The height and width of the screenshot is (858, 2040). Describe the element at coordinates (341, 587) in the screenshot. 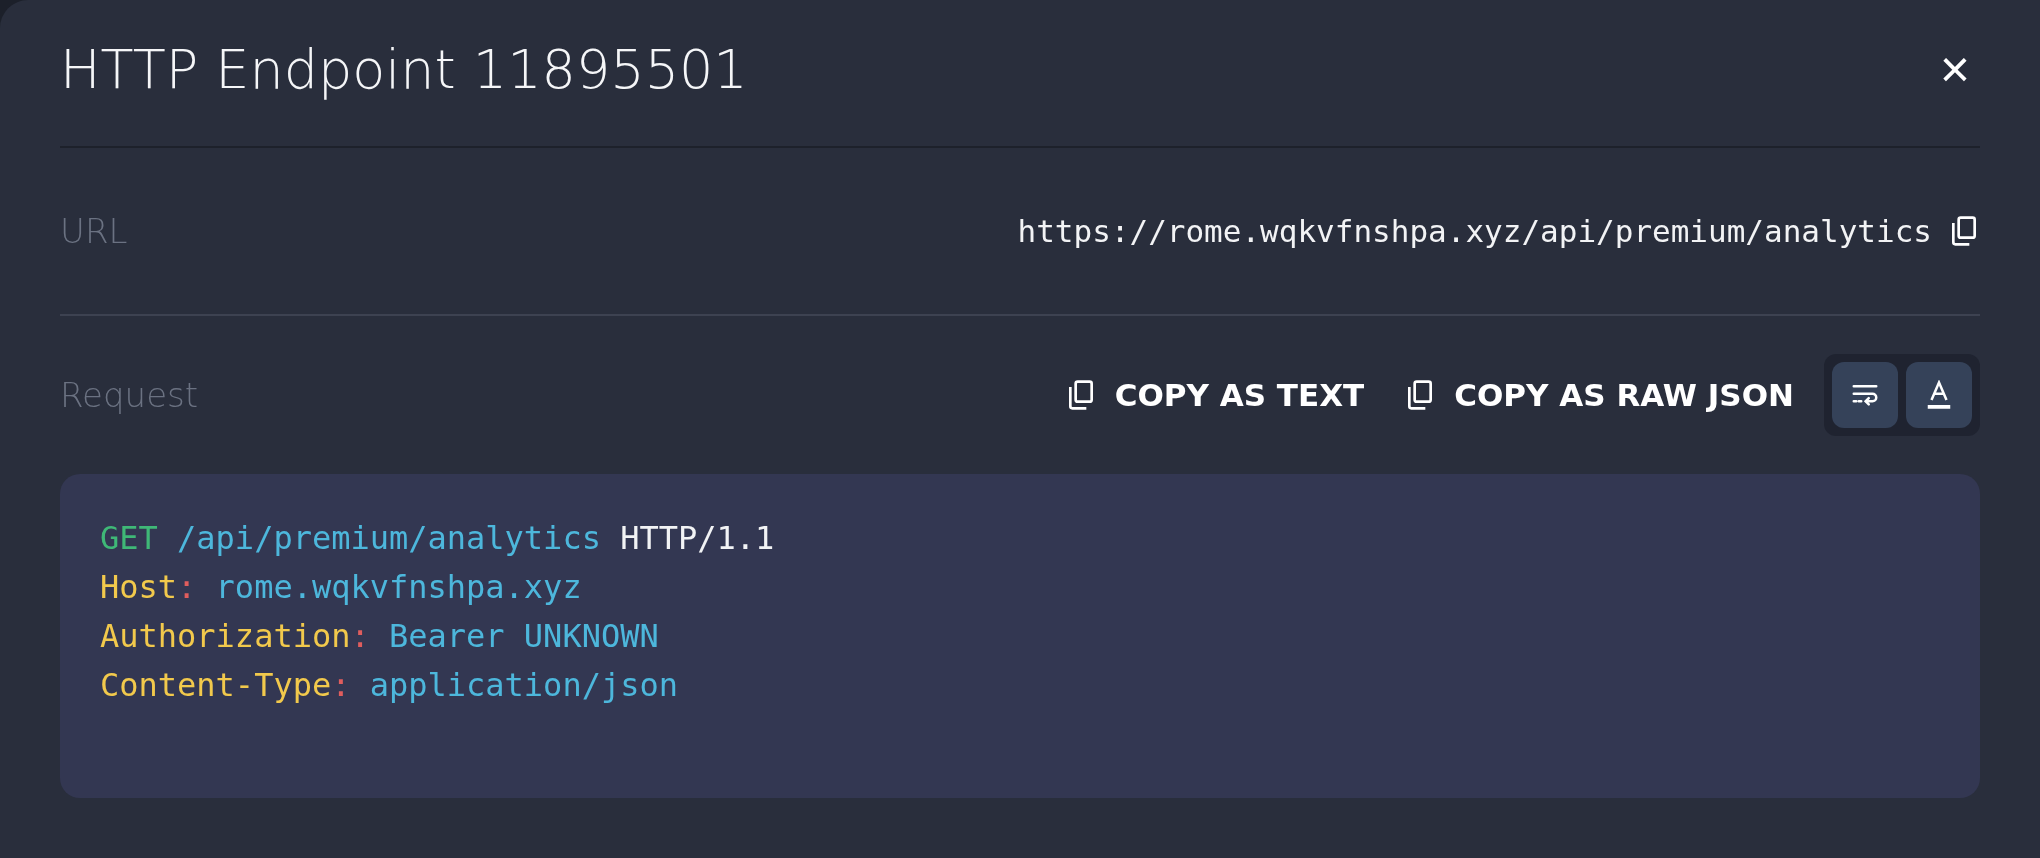

I see `code-line: Host: rome.wqkvfnshpa.xyz` at that location.